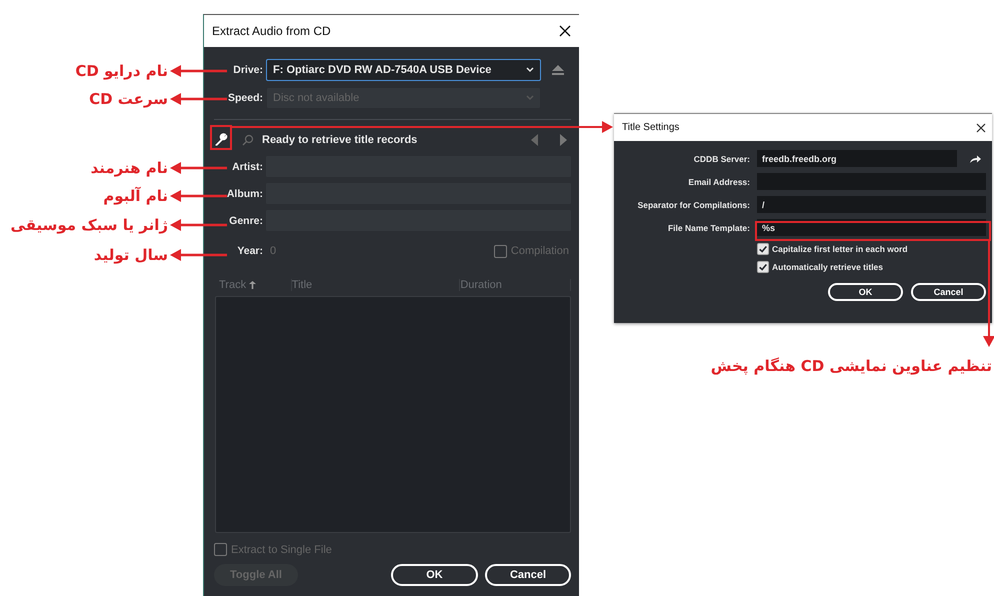 The height and width of the screenshot is (596, 994). What do you see at coordinates (718, 181) in the screenshot?
I see `field-label: Email Address:` at bounding box center [718, 181].